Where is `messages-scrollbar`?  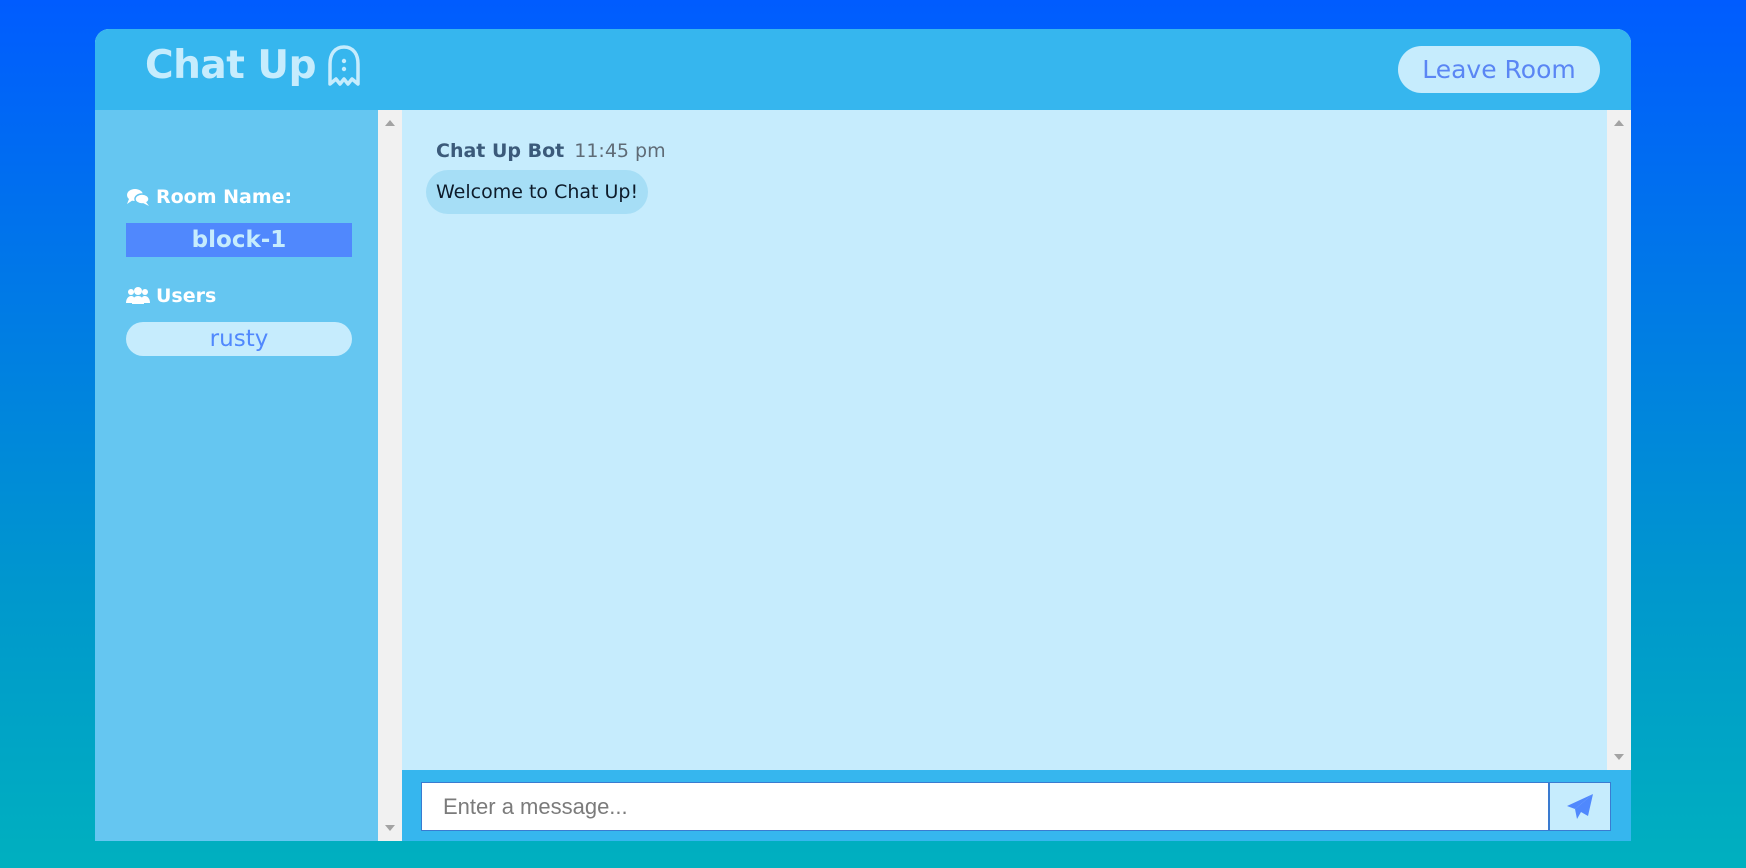
messages-scrollbar is located at coordinates (1619, 440).